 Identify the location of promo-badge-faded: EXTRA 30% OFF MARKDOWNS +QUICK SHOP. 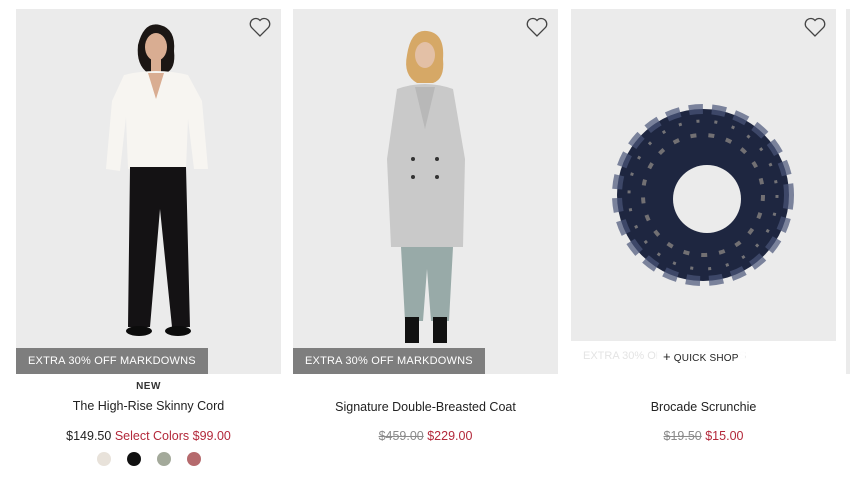
(703, 357).